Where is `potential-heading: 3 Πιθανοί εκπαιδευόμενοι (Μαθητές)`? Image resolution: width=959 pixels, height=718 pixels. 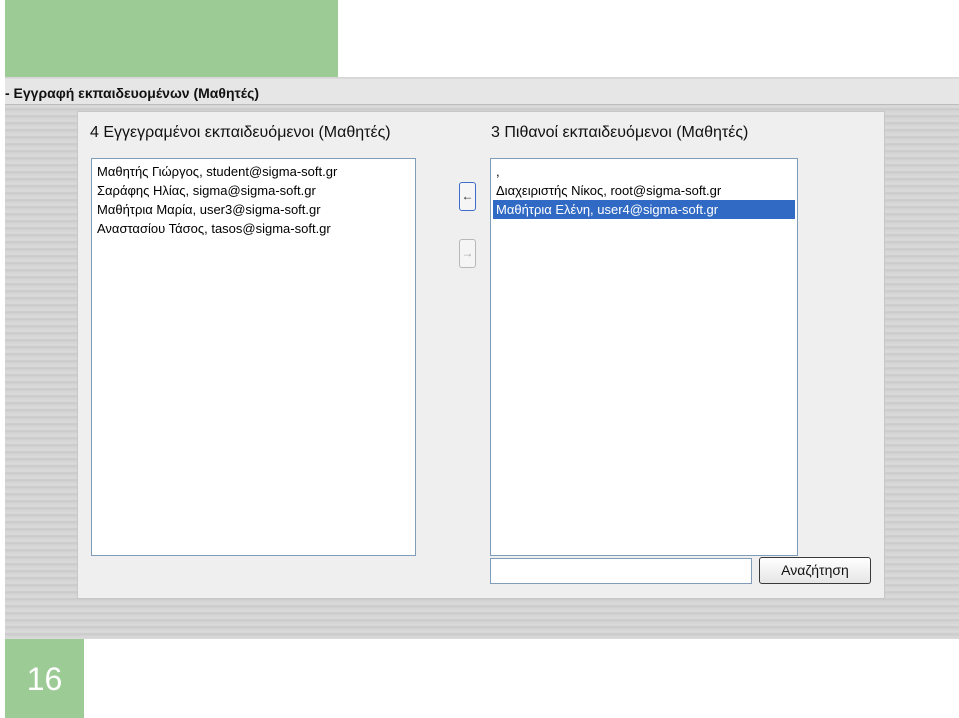
potential-heading: 3 Πιθανοί εκπαιδευόμενοι (Μαθητές) is located at coordinates (620, 132).